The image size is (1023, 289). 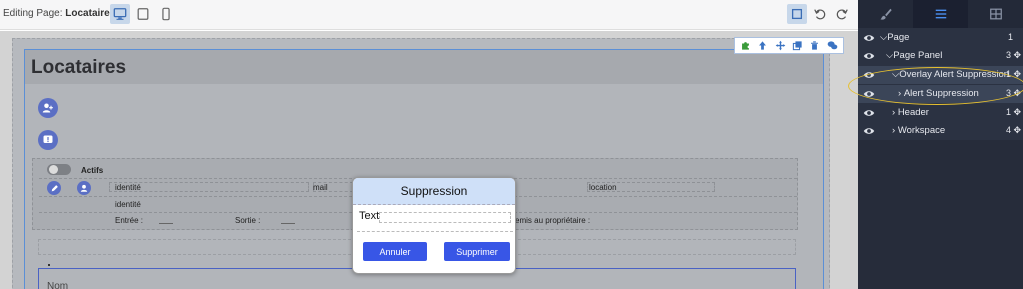 I want to click on square-icon, so click(x=797, y=14).